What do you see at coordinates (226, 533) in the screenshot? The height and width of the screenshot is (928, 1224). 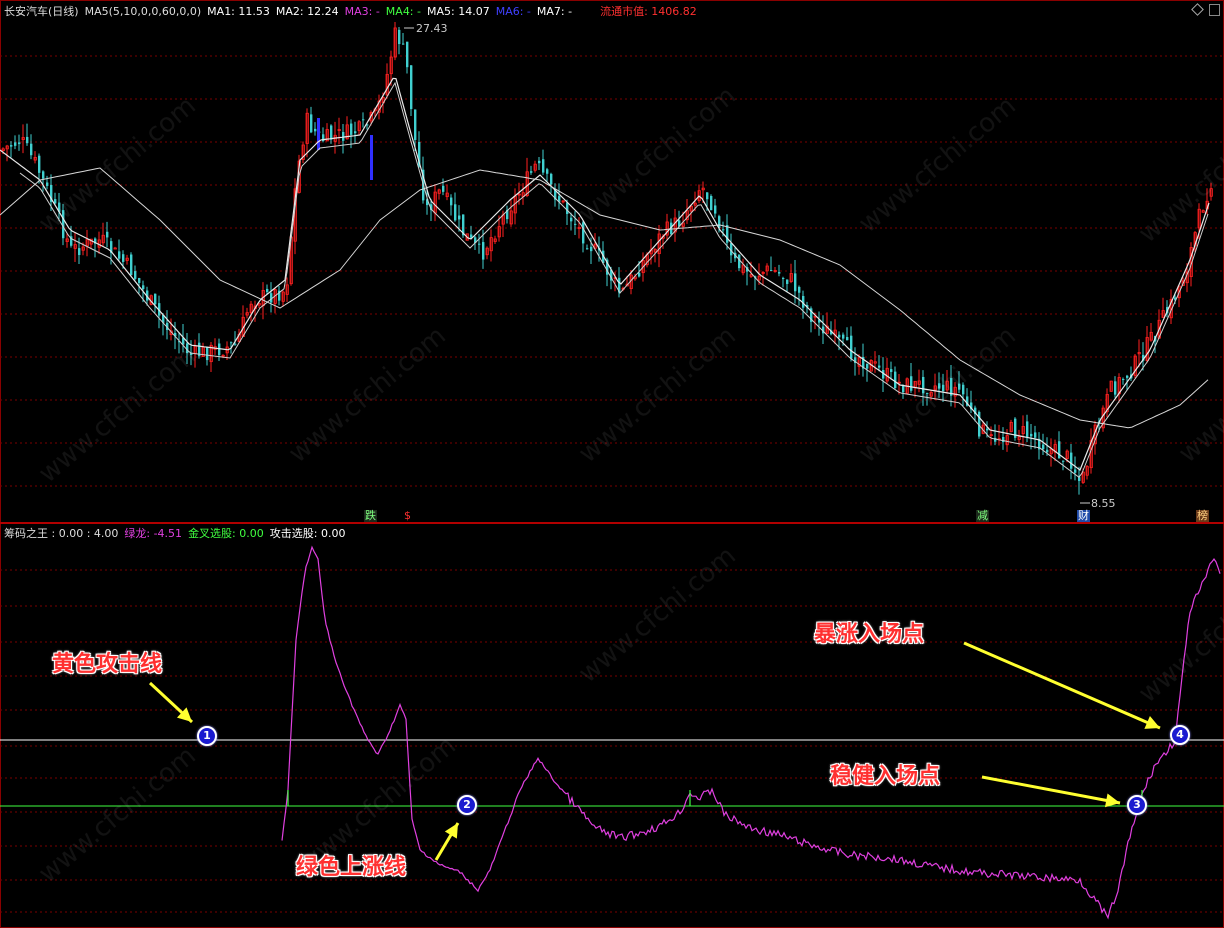 I see `golden-cross-value: 金叉选股: 0.00` at bounding box center [226, 533].